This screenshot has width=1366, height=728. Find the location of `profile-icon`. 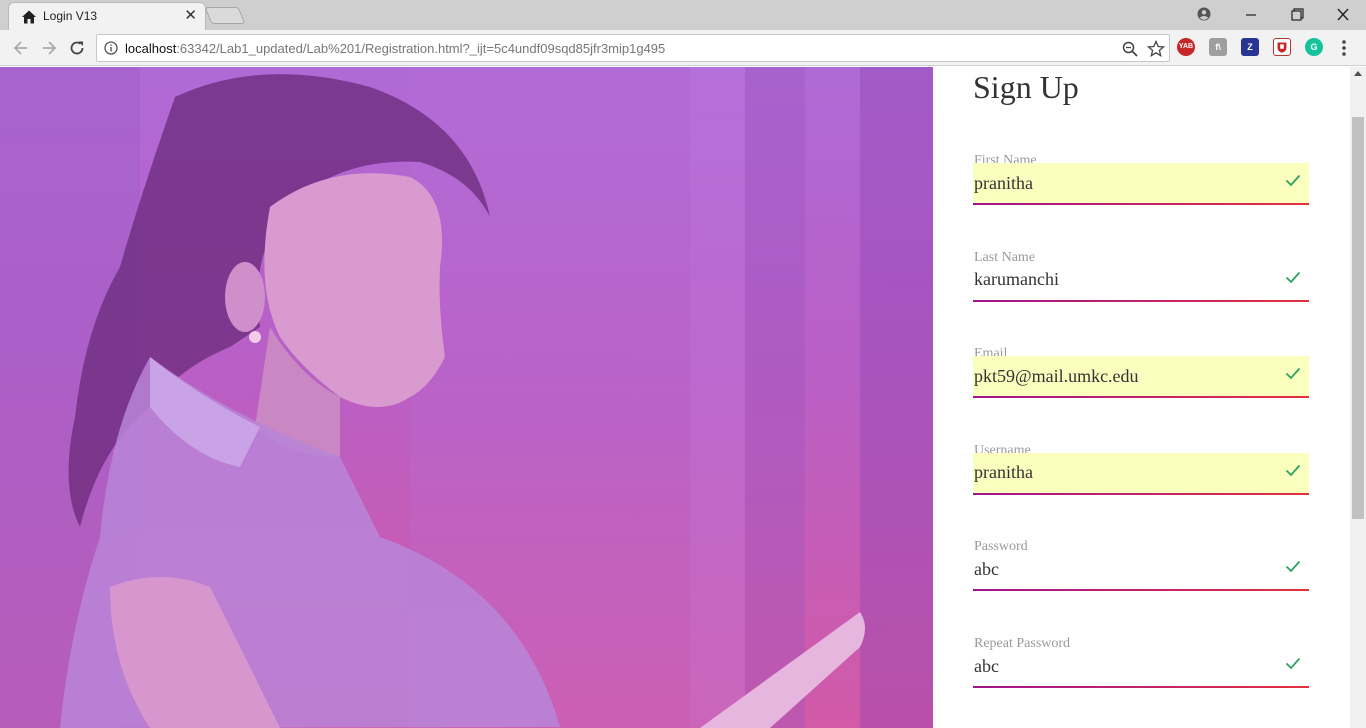

profile-icon is located at coordinates (1204, 15).